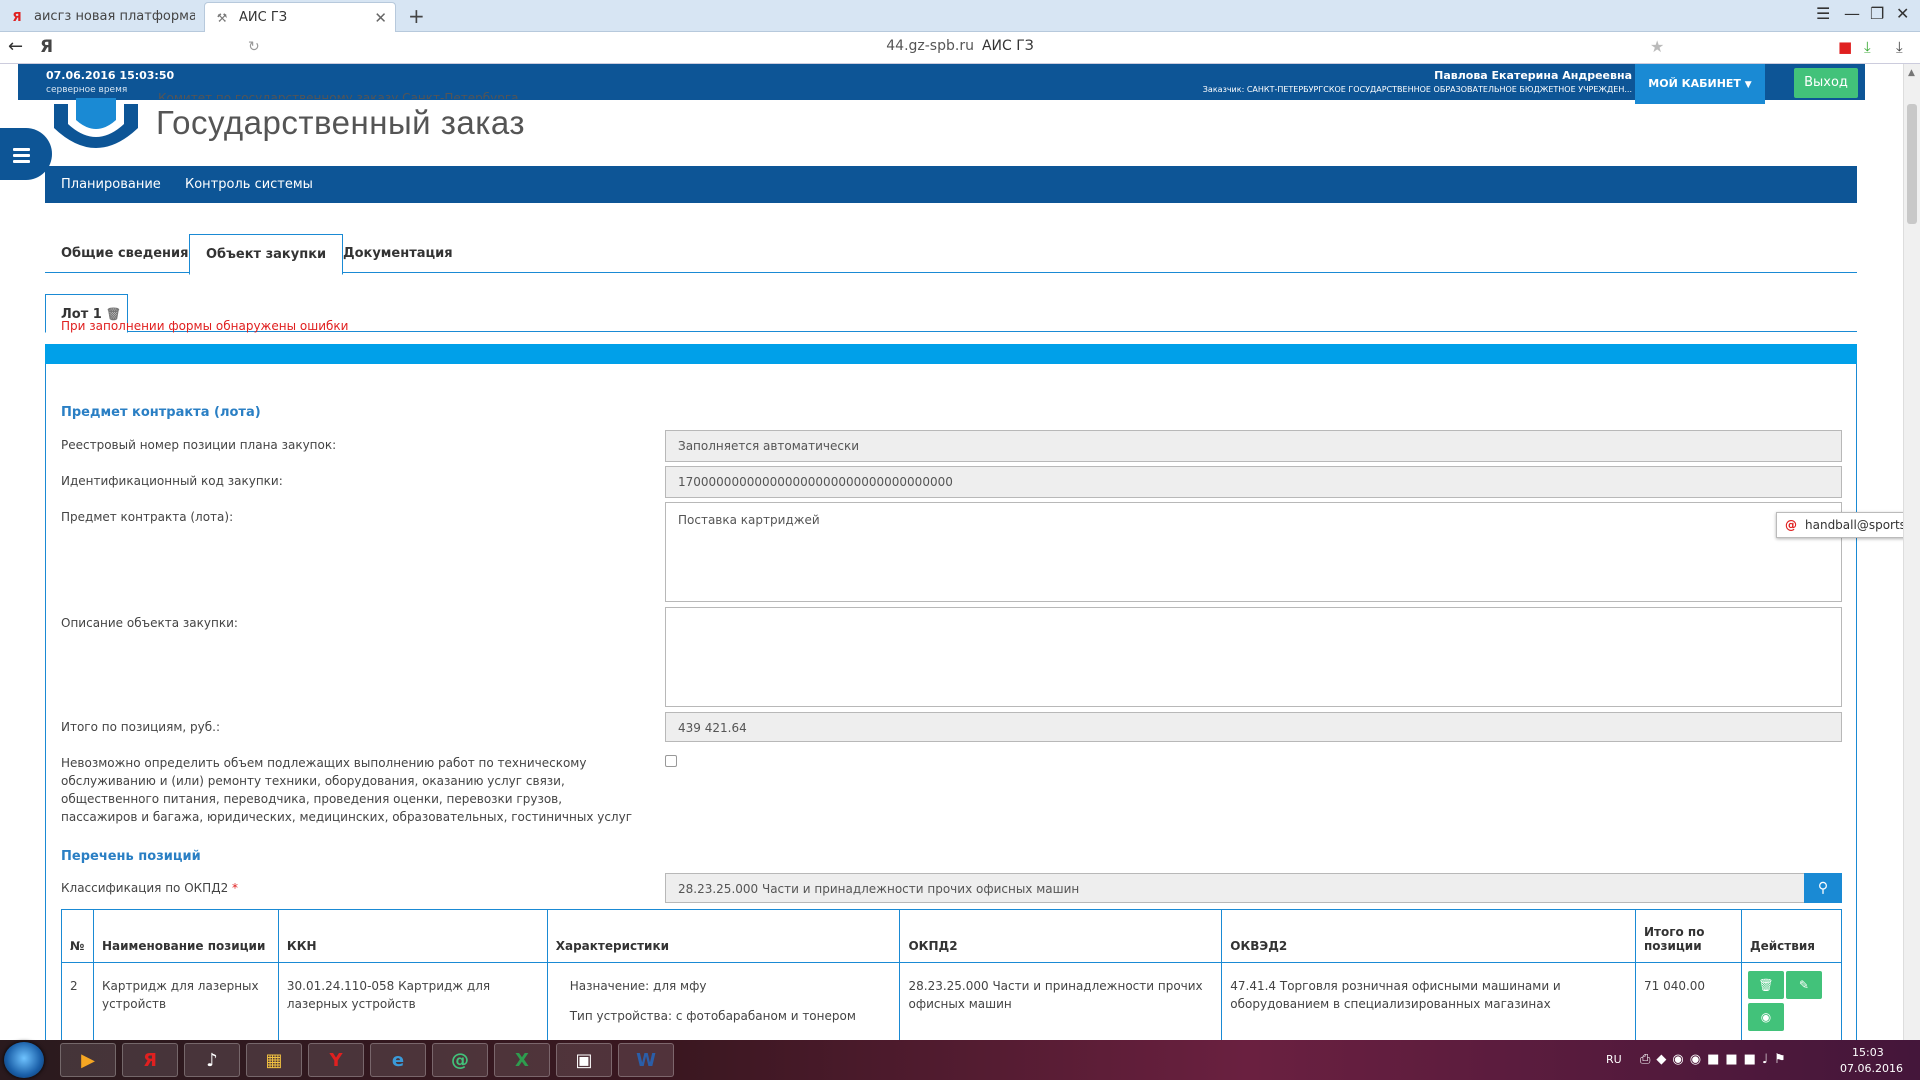 Image resolution: width=1920 pixels, height=1080 pixels. What do you see at coordinates (1253, 727) in the screenshot?
I see `total-field: 439 421.64` at bounding box center [1253, 727].